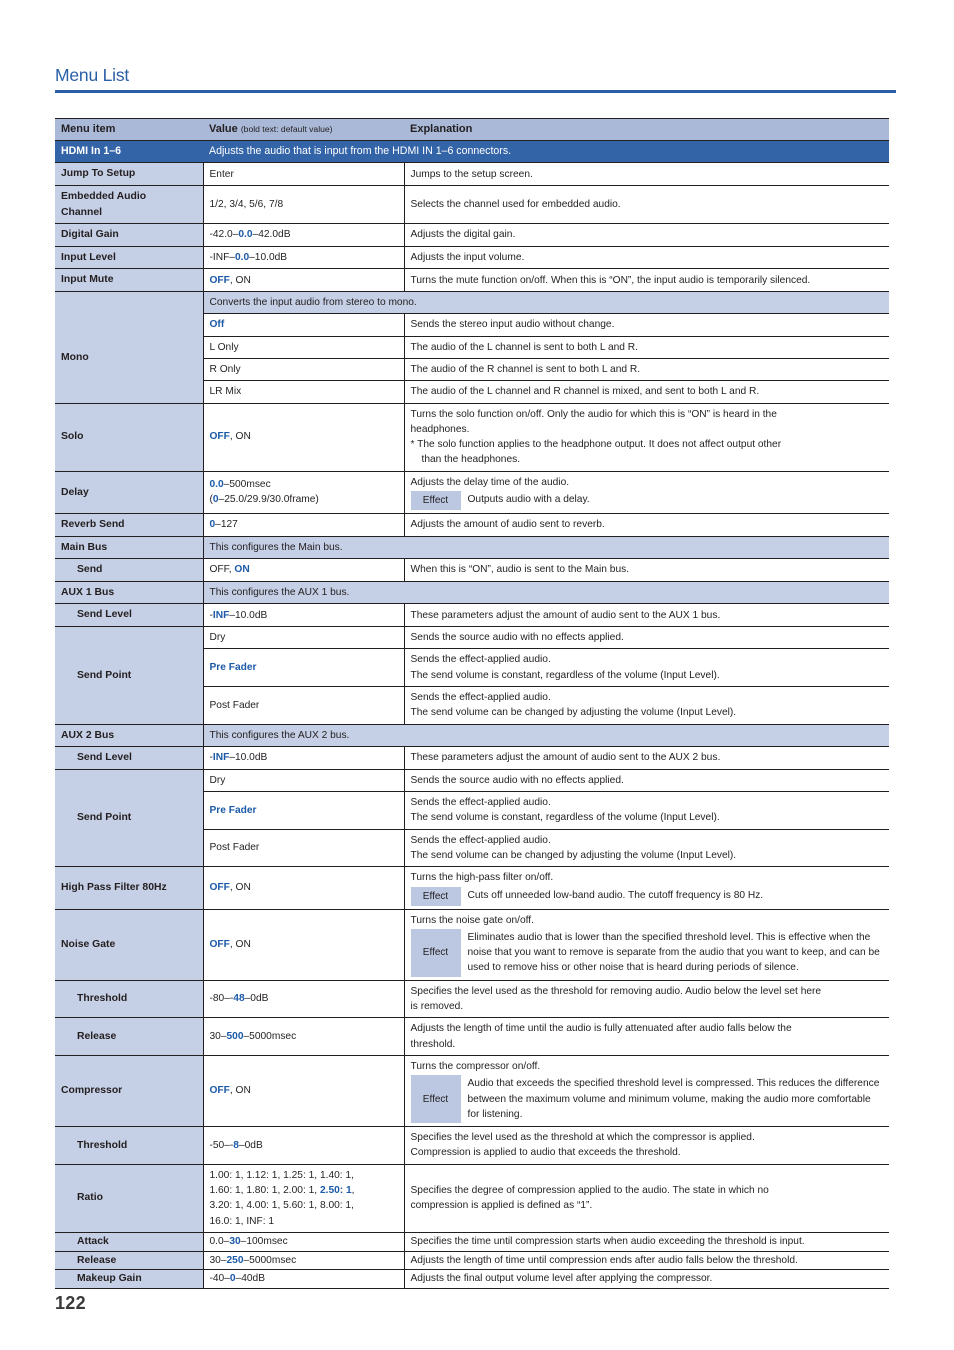  I want to click on row-item-input-level: Input Level, so click(129, 257).